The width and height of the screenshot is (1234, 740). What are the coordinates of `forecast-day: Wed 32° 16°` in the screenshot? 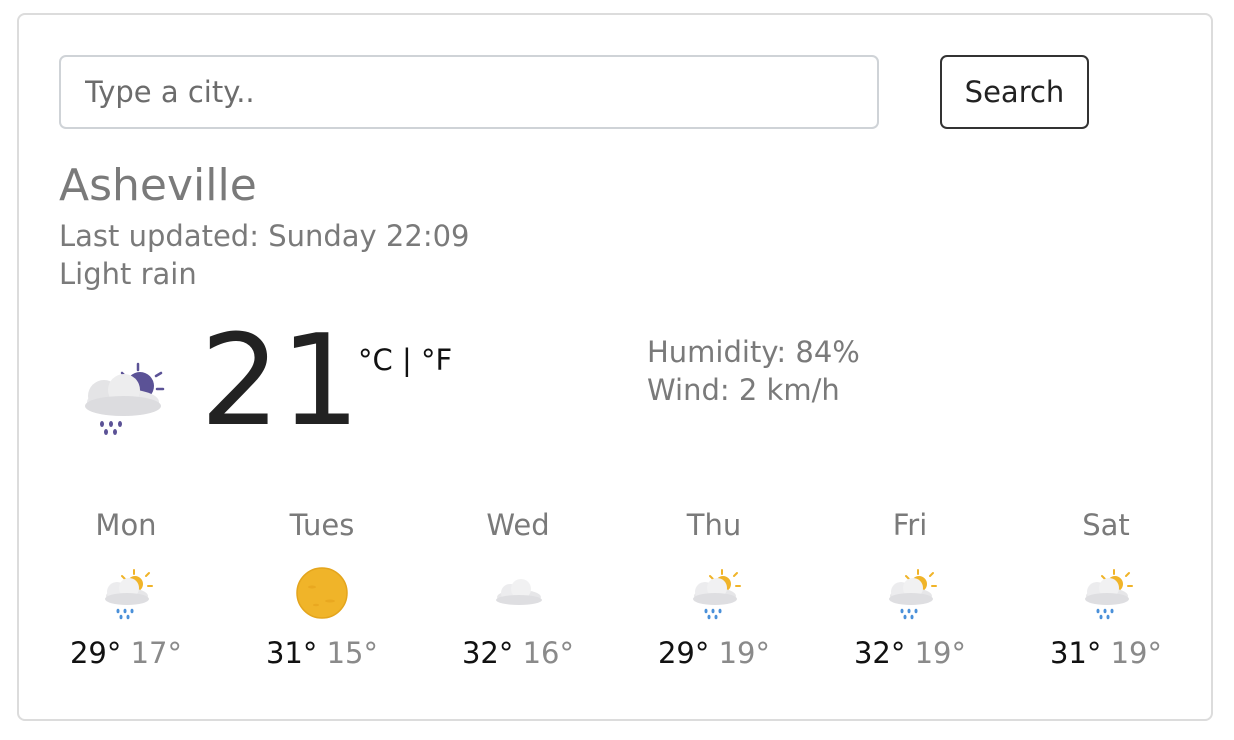 It's located at (518, 595).